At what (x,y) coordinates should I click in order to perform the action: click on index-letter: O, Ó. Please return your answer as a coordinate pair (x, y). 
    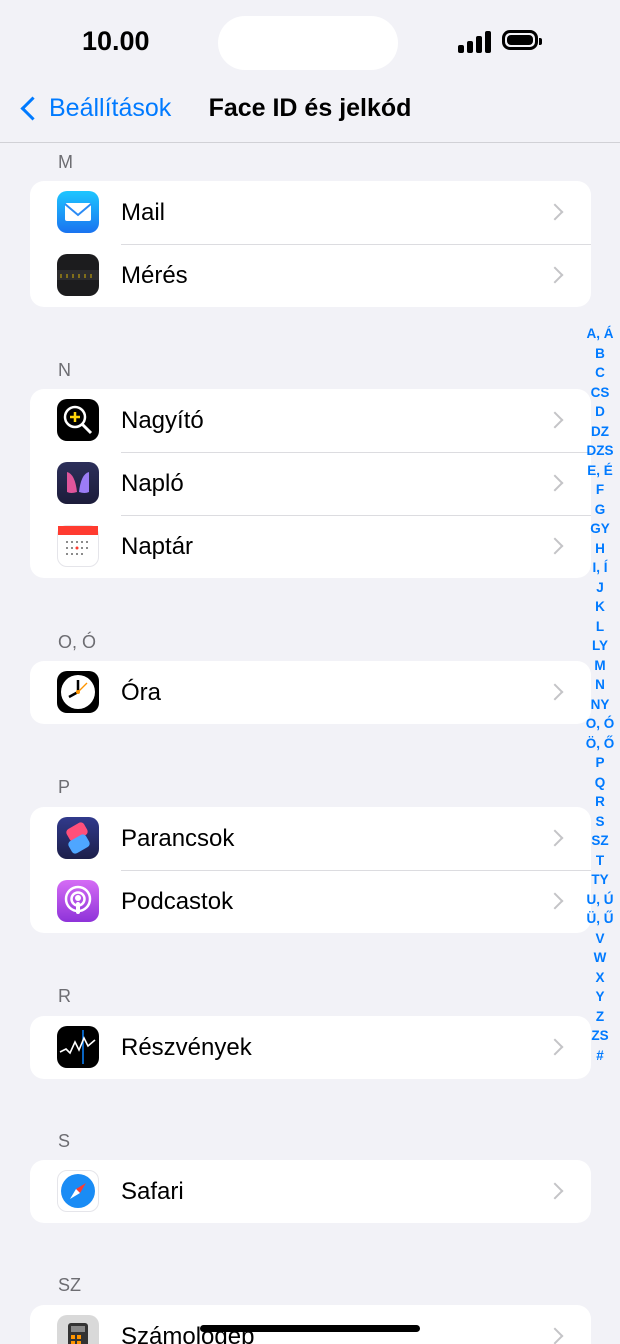
    Looking at the image, I should click on (600, 724).